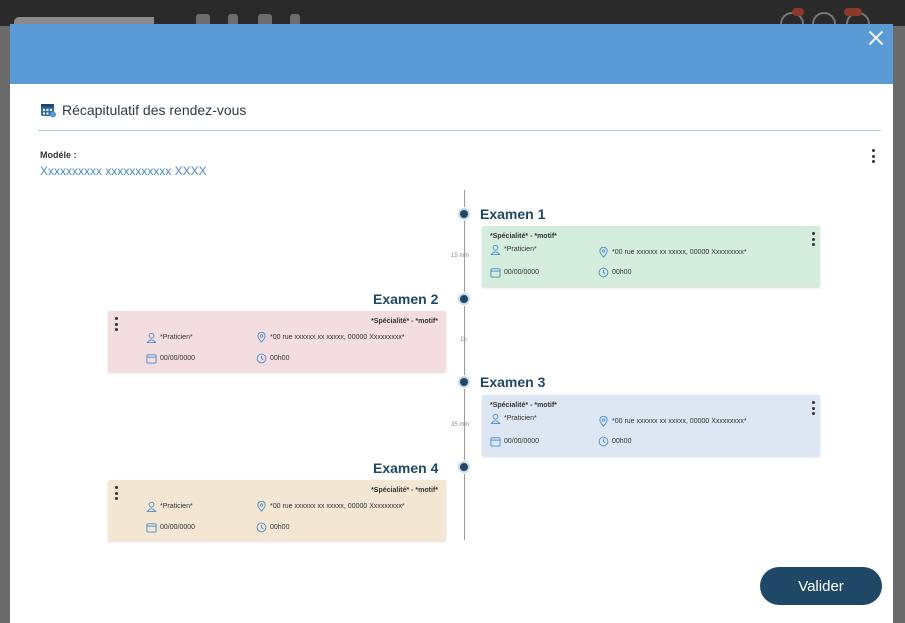  Describe the element at coordinates (513, 214) in the screenshot. I see `exam-title-1: Examen 1` at that location.